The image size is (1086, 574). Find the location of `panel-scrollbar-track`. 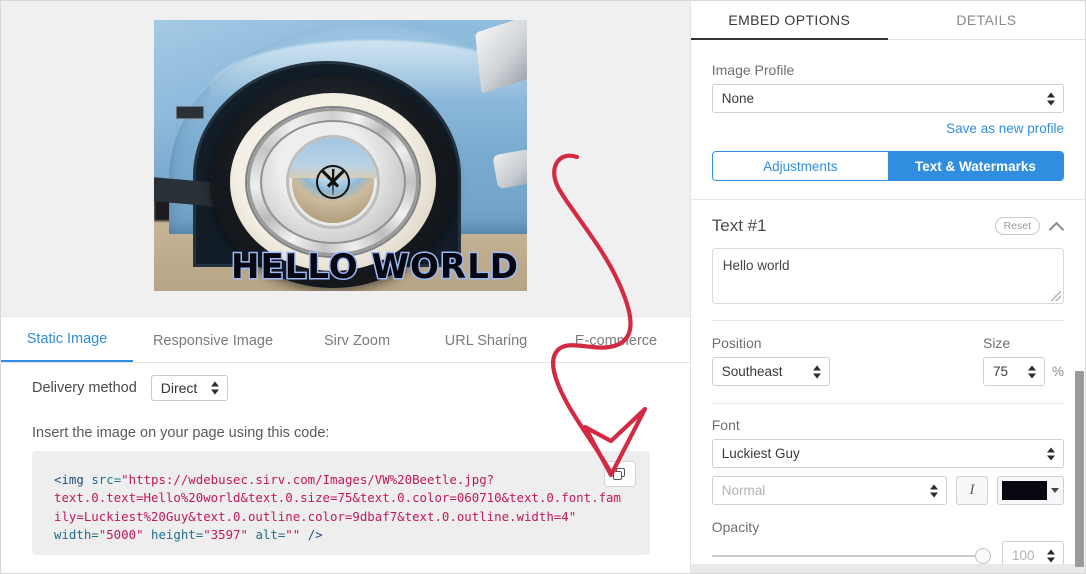

panel-scrollbar-track is located at coordinates (1079, 287).